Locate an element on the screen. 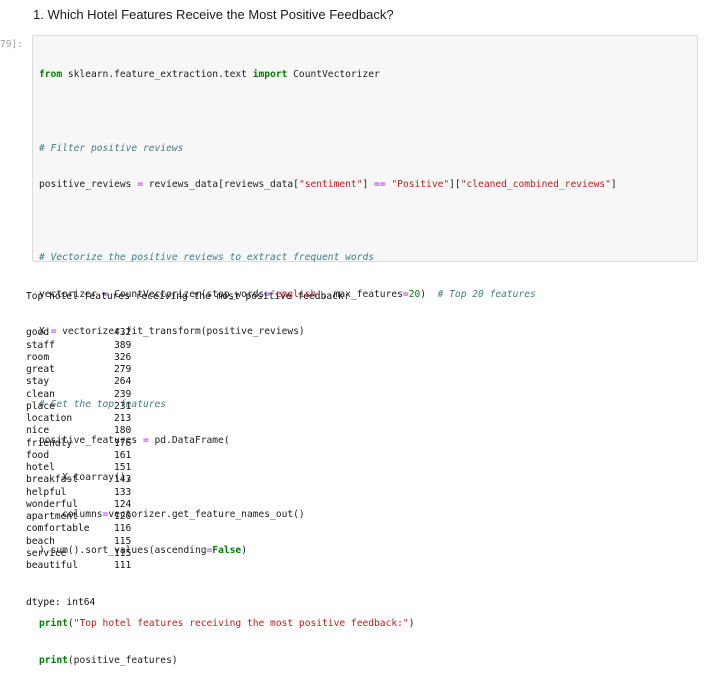 The height and width of the screenshot is (692, 710). execution-count-prompt: 79]: is located at coordinates (12, 44).